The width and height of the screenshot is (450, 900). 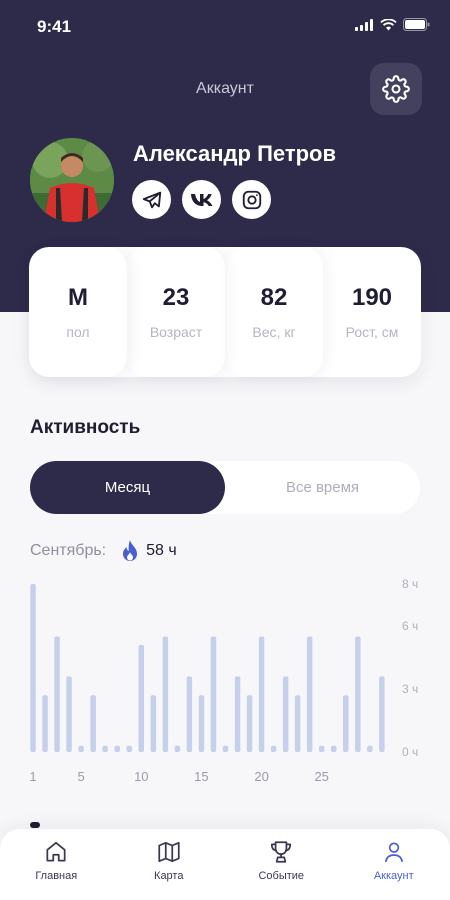 I want to click on tab-all-time: Все время, so click(x=322, y=487).